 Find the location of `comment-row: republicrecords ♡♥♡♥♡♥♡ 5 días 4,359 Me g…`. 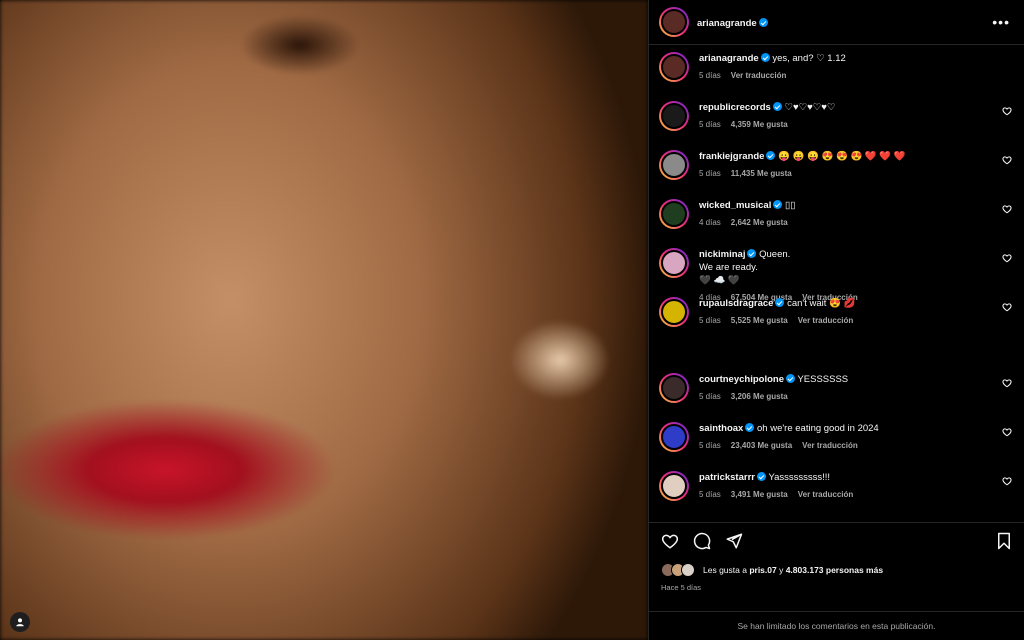

comment-row: republicrecords ♡♥♡♥♡♥♡ 5 días 4,359 Me g… is located at coordinates (836, 117).